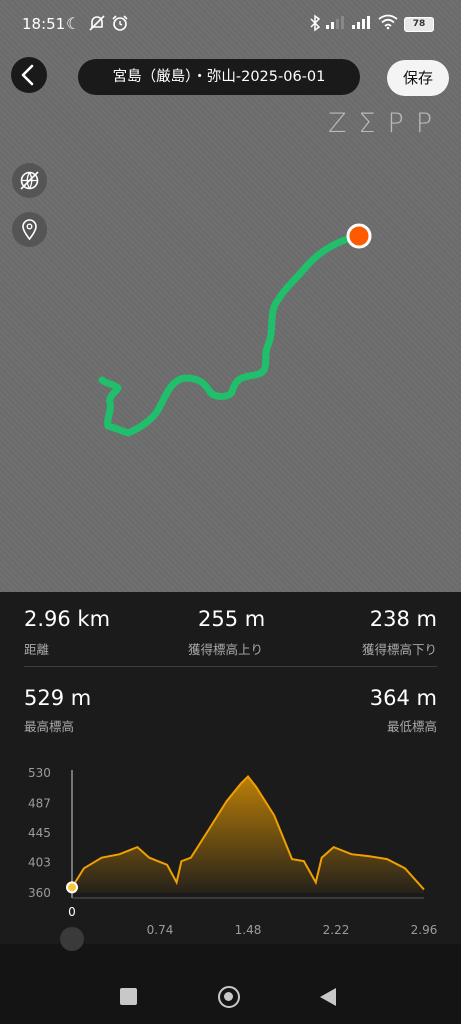  I want to click on moon-icon: ☾, so click(73, 23).